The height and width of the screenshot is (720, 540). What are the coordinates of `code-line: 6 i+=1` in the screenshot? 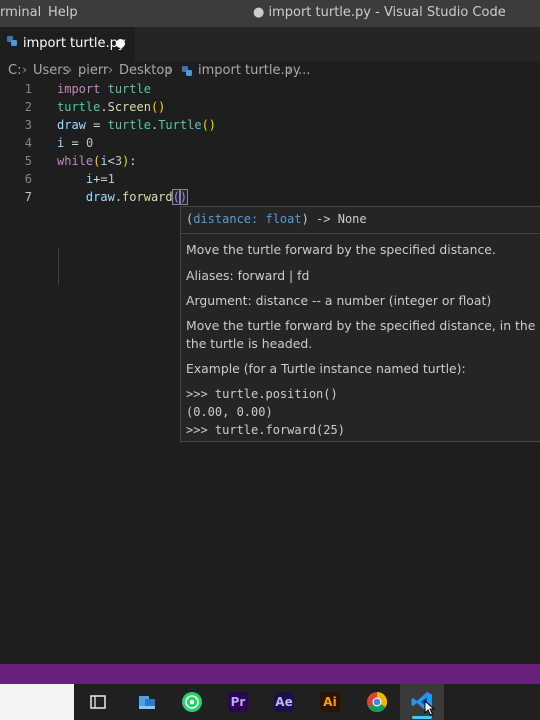 It's located at (270, 180).